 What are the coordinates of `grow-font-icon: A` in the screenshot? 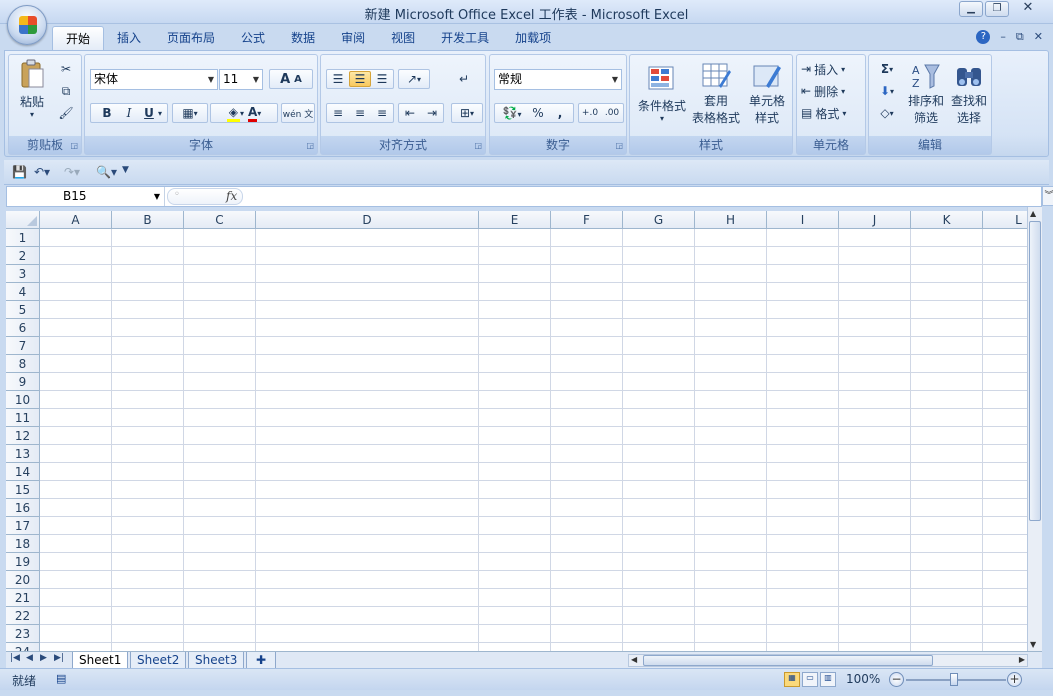 It's located at (285, 79).